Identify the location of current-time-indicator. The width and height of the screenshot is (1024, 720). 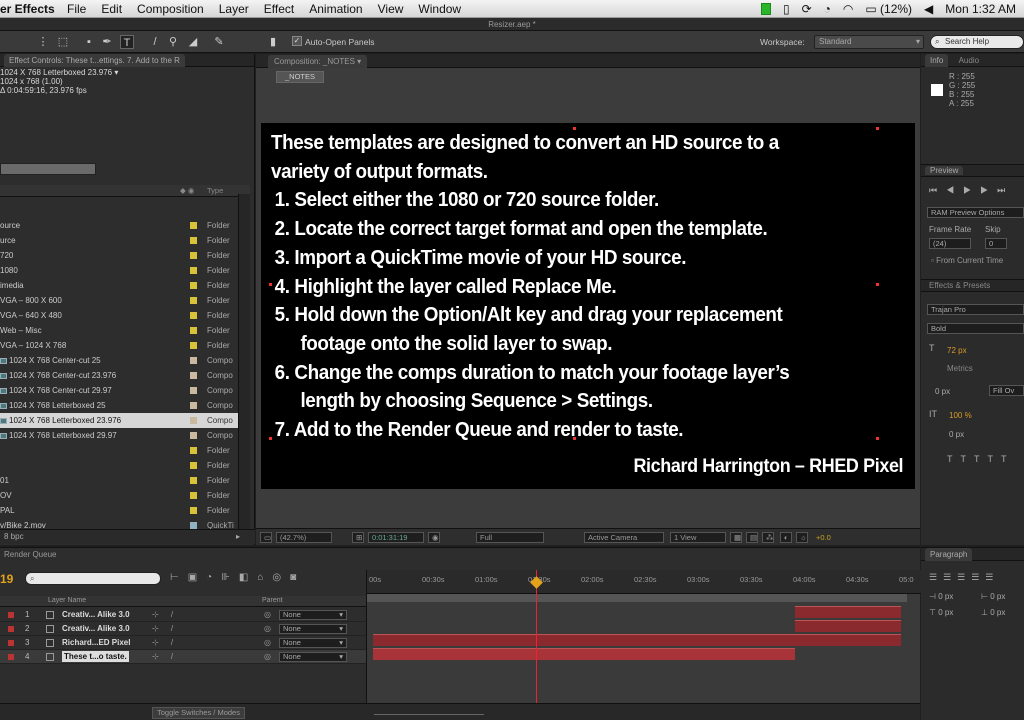
(536, 645).